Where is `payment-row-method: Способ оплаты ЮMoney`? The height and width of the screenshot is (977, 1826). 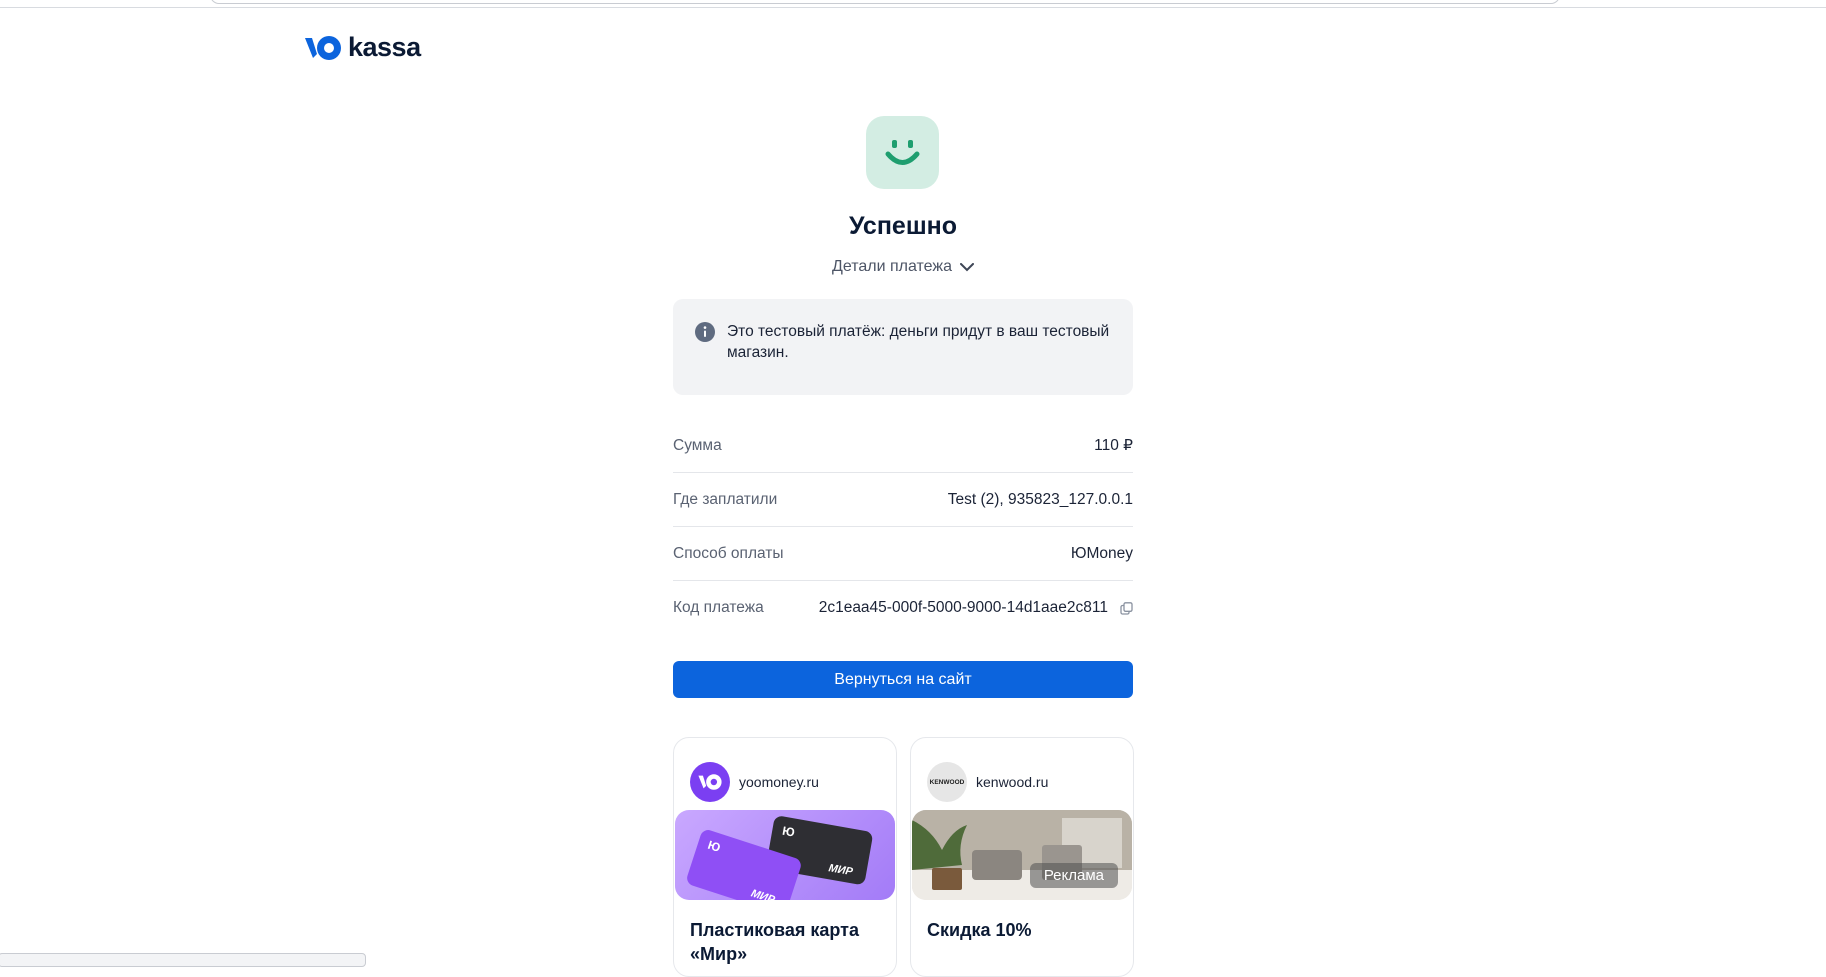
payment-row-method: Способ оплаты ЮMoney is located at coordinates (903, 554).